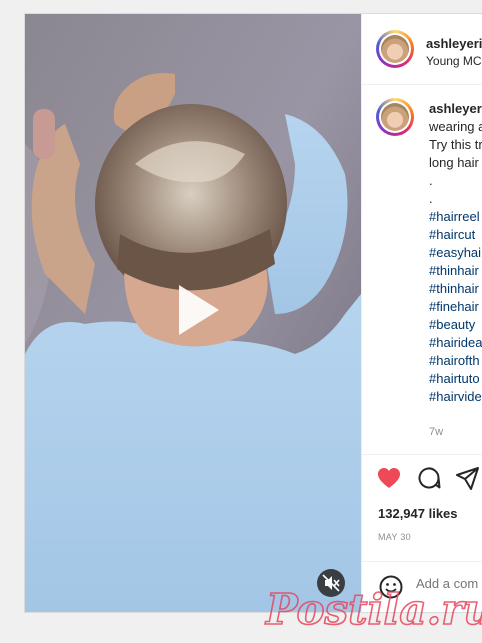  Describe the element at coordinates (394, 537) in the screenshot. I see `post-date: MAY 30` at that location.